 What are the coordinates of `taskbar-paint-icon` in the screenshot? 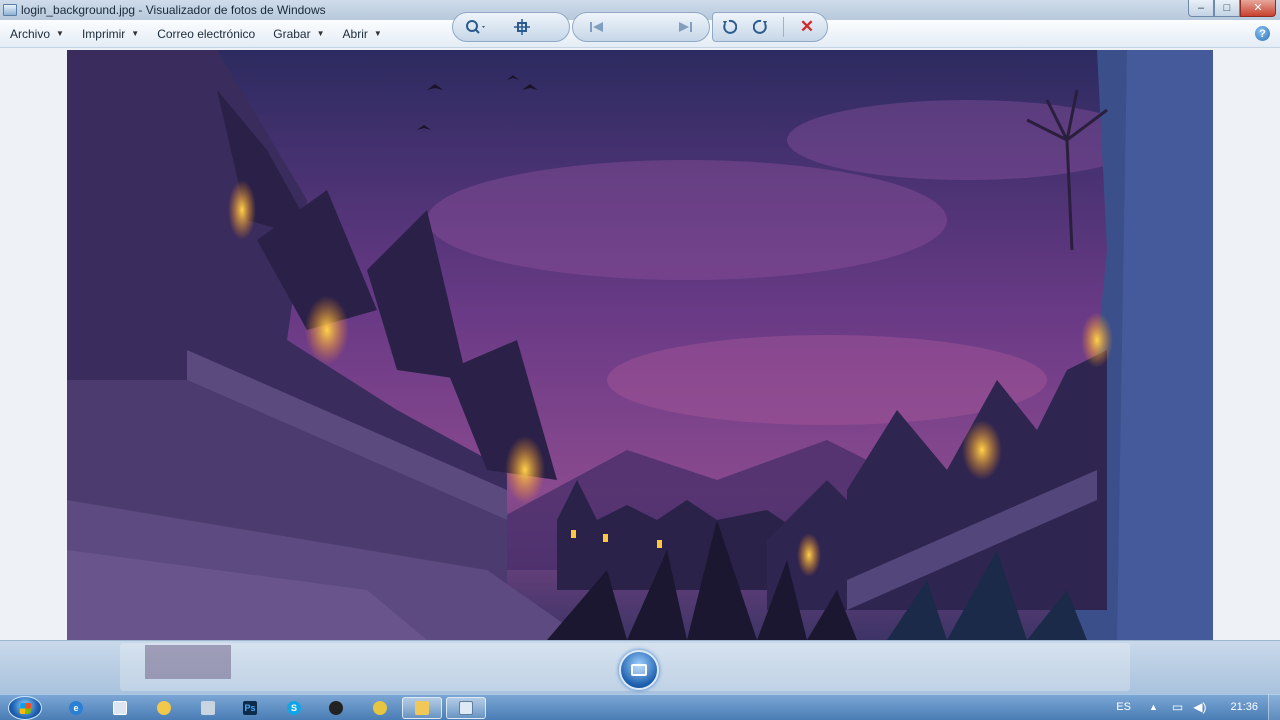 It's located at (164, 708).